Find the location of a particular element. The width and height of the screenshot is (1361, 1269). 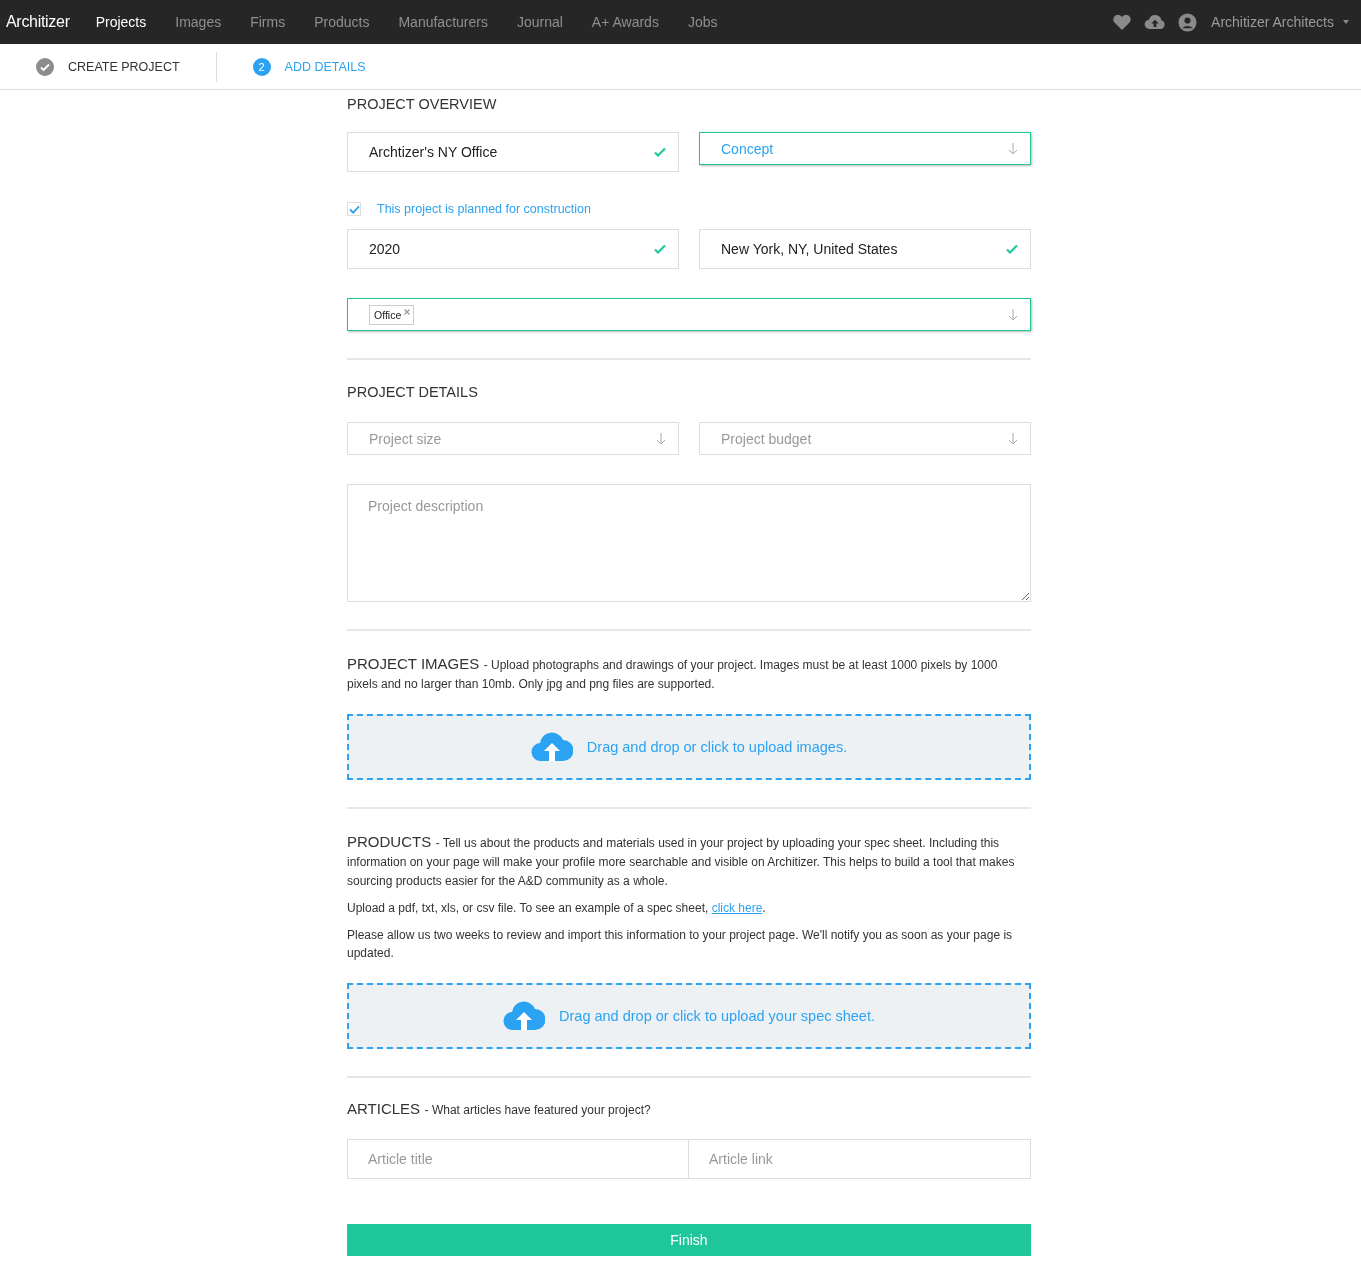

field-value: 2020 is located at coordinates (385, 249).